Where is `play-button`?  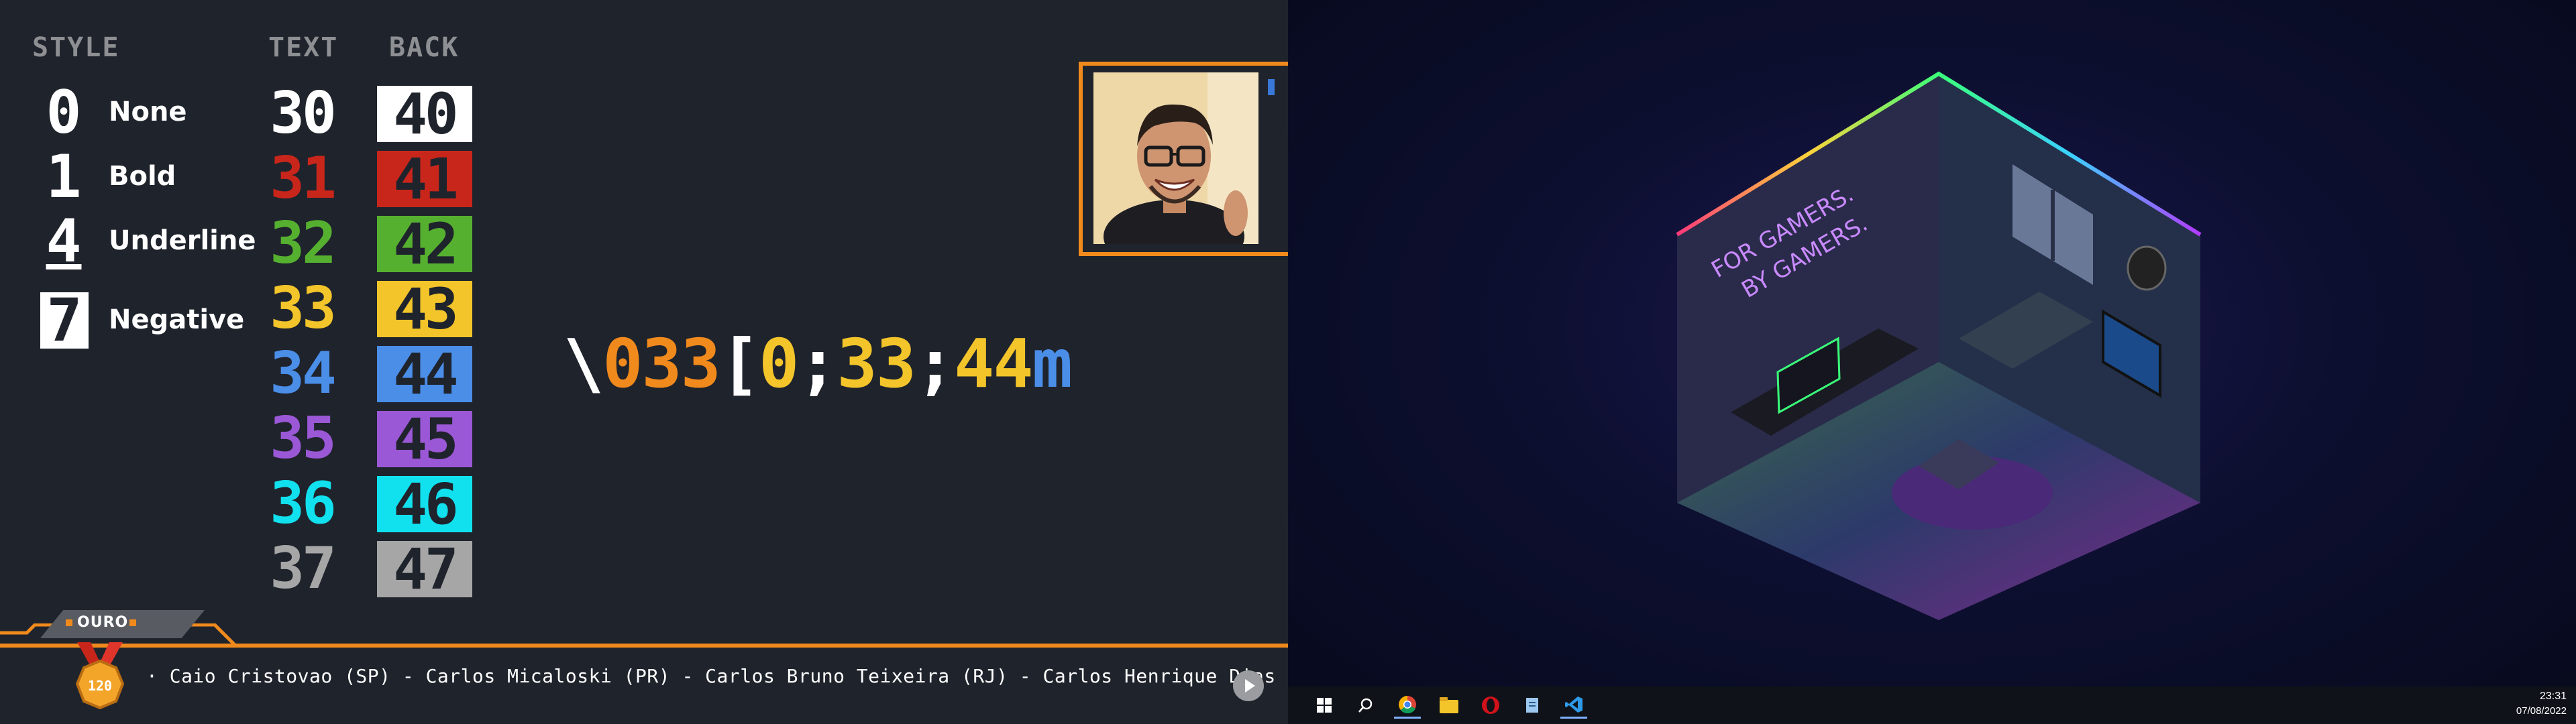
play-button is located at coordinates (1248, 685).